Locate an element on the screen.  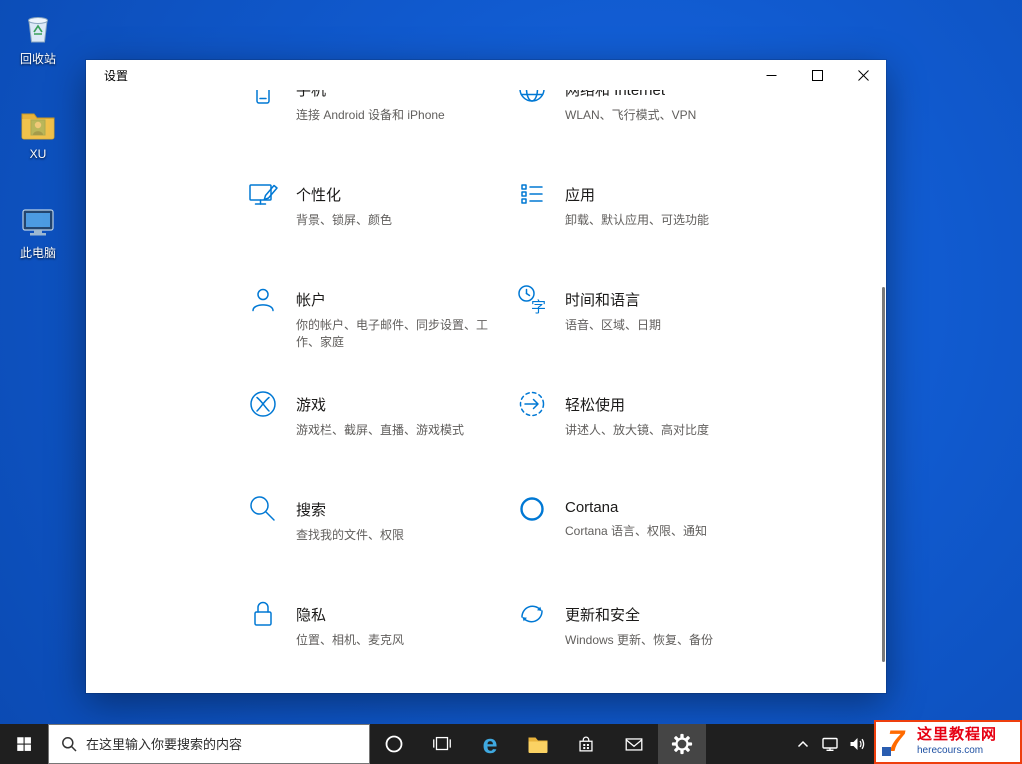
desktop-icon-this-pc: 此电脑 is located at coordinates (38, 231).